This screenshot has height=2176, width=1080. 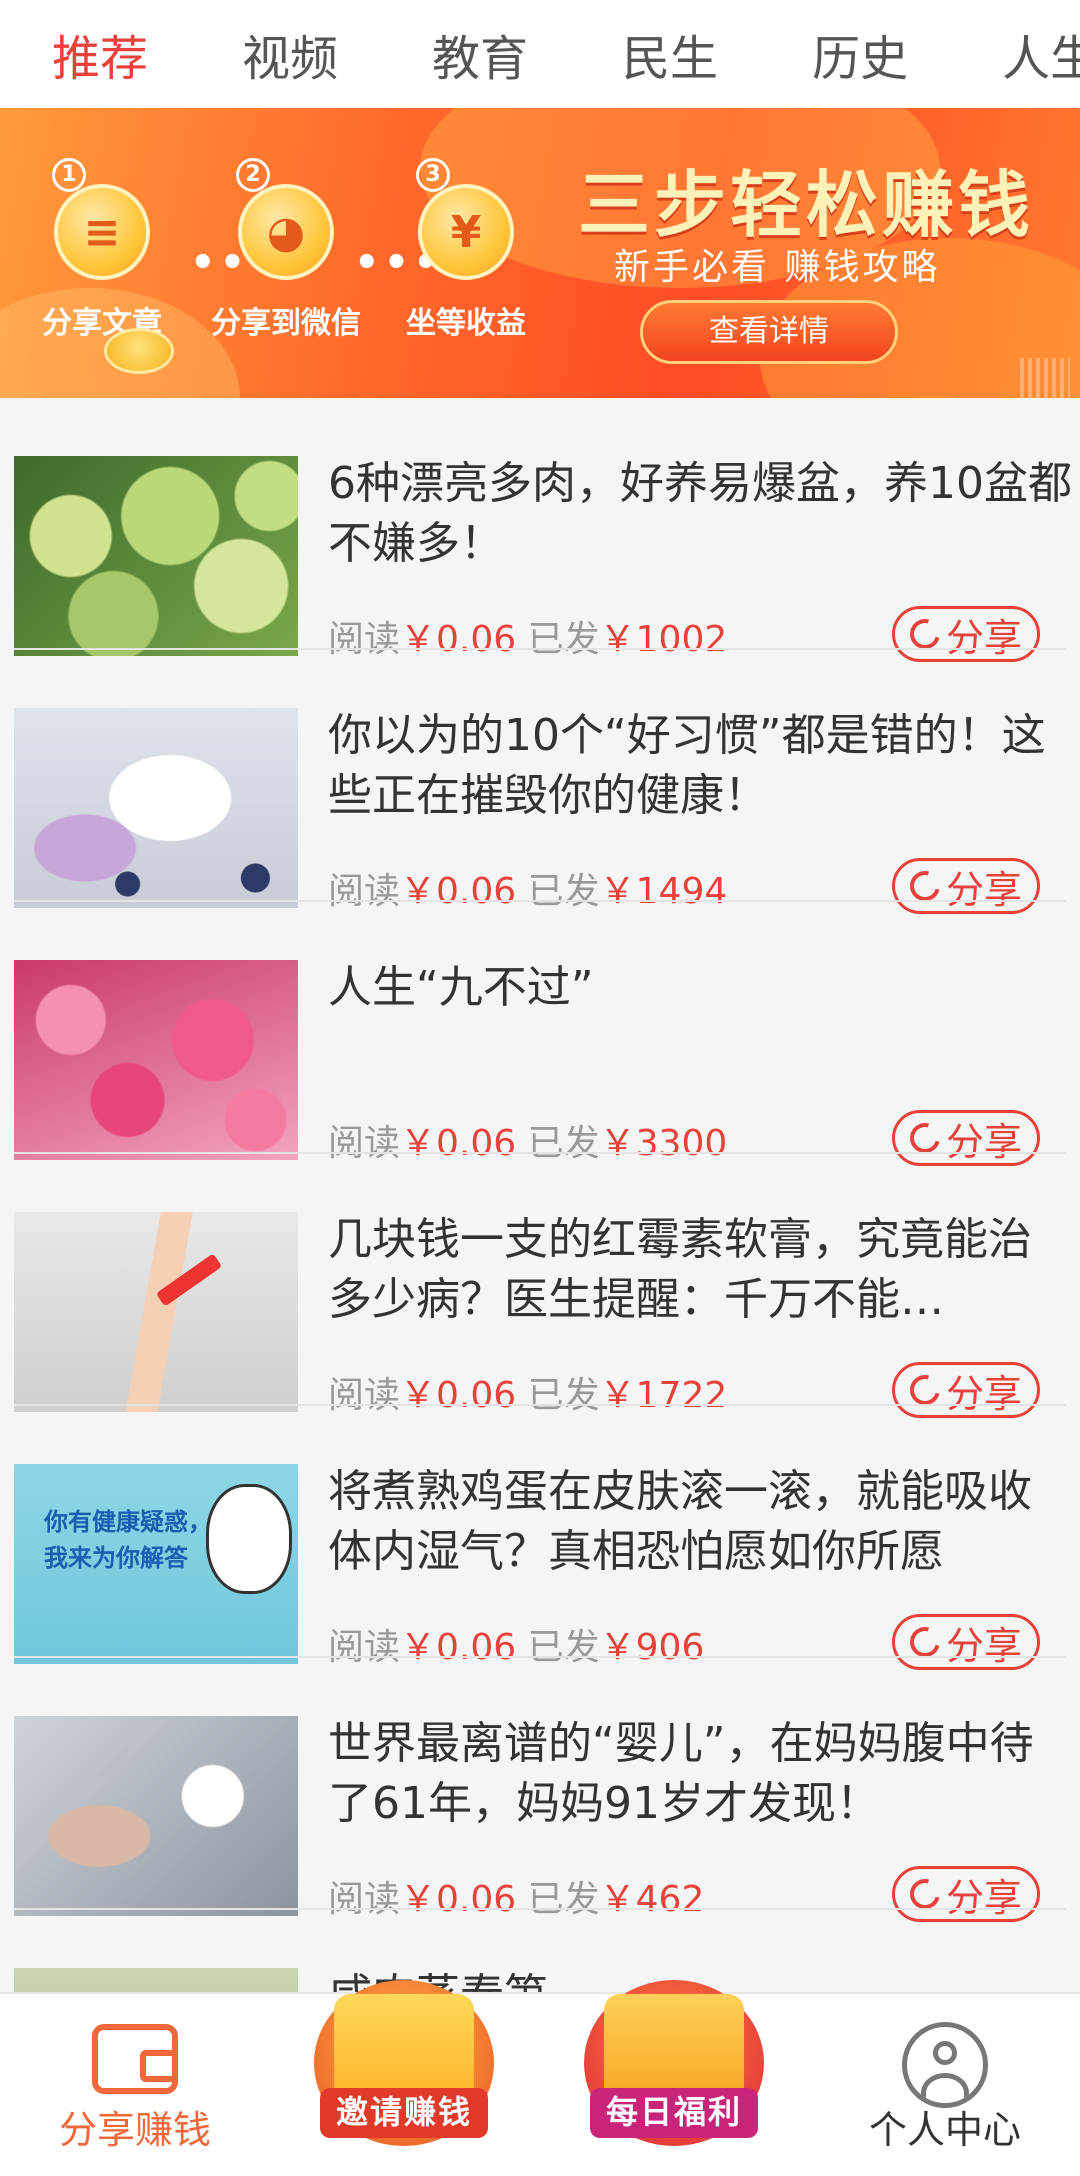 What do you see at coordinates (404, 2113) in the screenshot?
I see `nav-label: 邀请赚钱` at bounding box center [404, 2113].